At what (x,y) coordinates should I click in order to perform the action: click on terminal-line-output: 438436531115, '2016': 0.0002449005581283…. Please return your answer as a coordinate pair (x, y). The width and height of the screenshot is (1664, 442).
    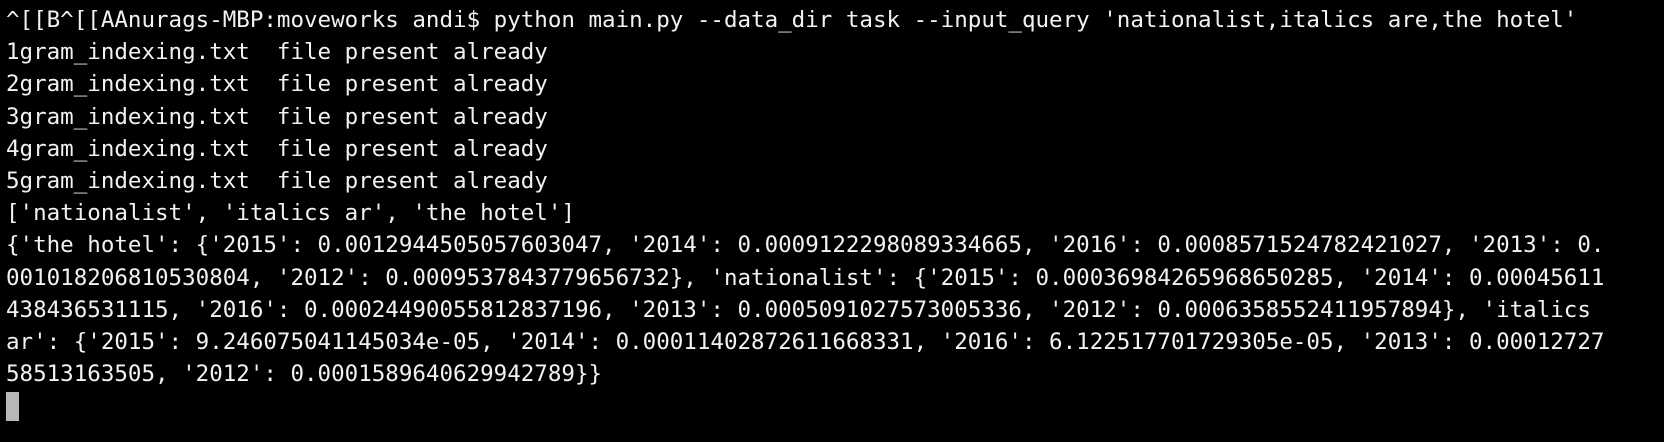
    Looking at the image, I should click on (798, 309).